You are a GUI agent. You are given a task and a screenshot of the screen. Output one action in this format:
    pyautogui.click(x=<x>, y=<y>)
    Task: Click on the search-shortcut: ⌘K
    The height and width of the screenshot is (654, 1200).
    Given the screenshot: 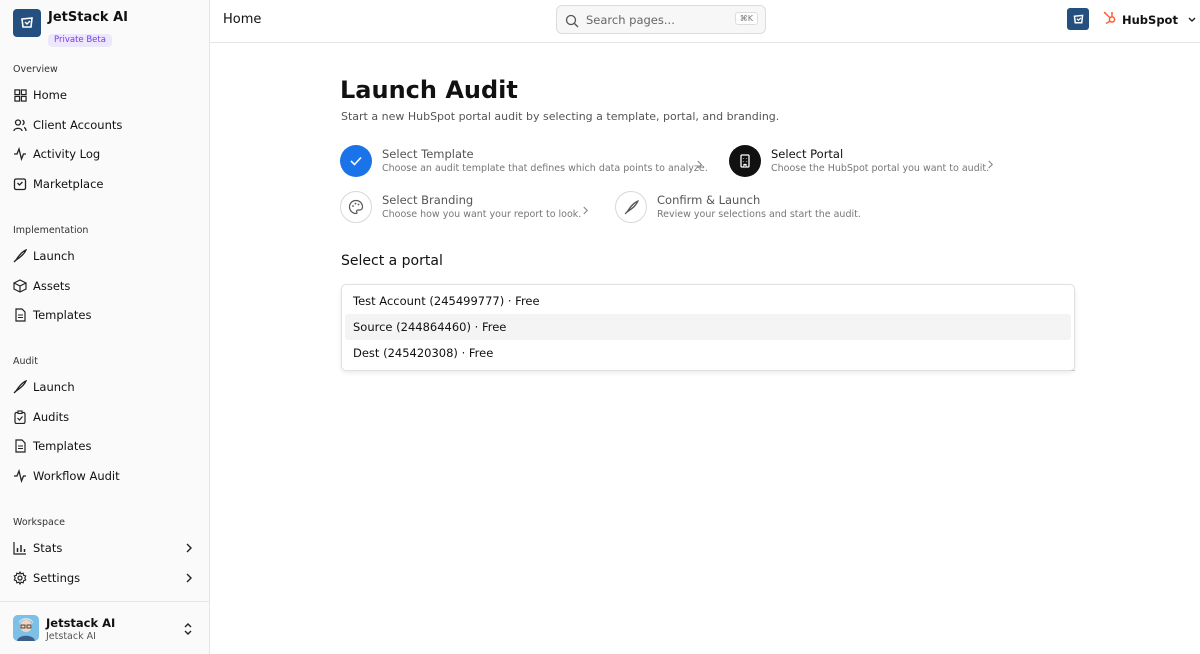 What is the action you would take?
    pyautogui.click(x=746, y=18)
    